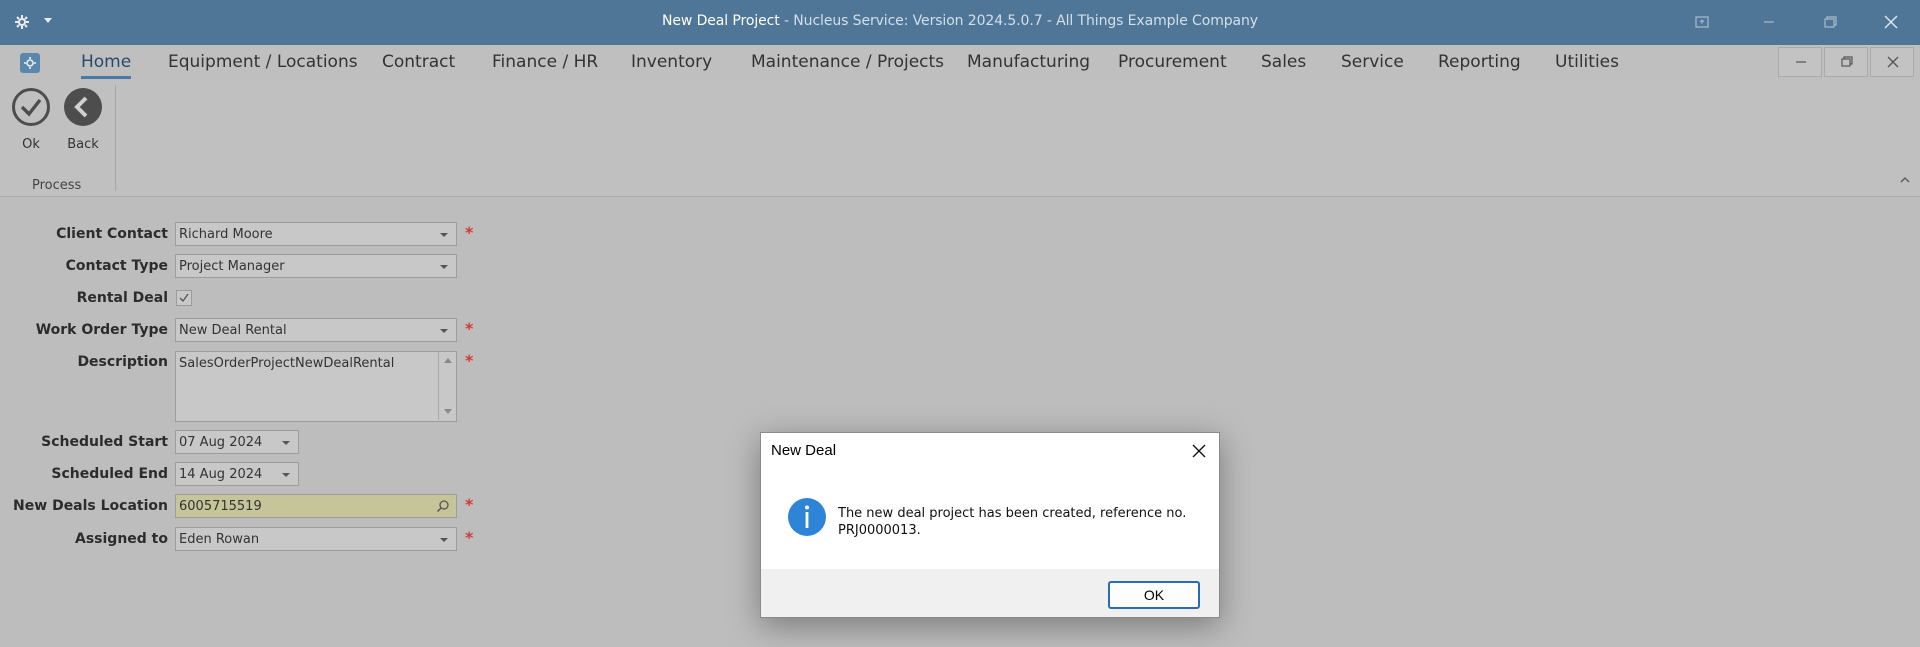  I want to click on dialog-footer: OK, so click(990, 593).